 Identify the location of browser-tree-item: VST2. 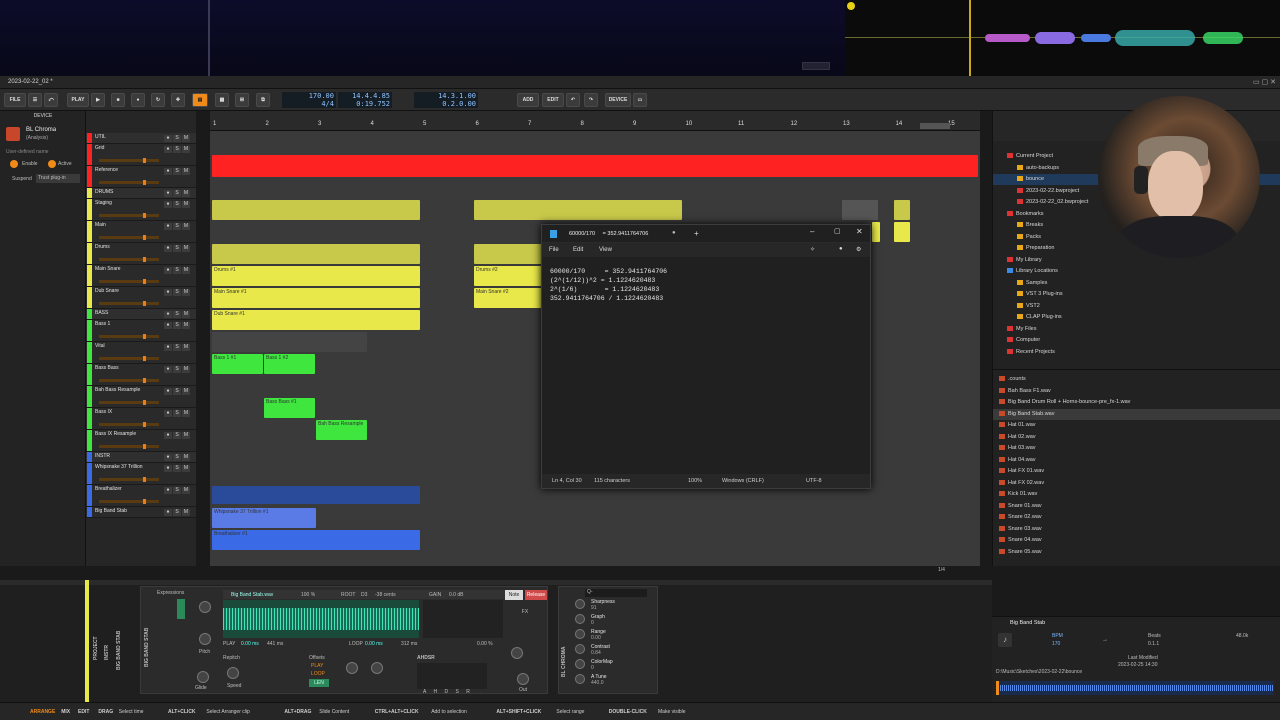
(1136, 306).